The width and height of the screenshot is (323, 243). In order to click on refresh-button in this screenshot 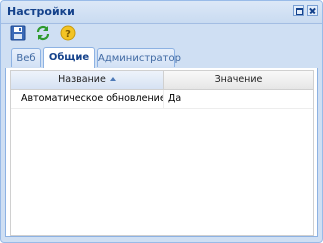, I will do `click(44, 34)`.